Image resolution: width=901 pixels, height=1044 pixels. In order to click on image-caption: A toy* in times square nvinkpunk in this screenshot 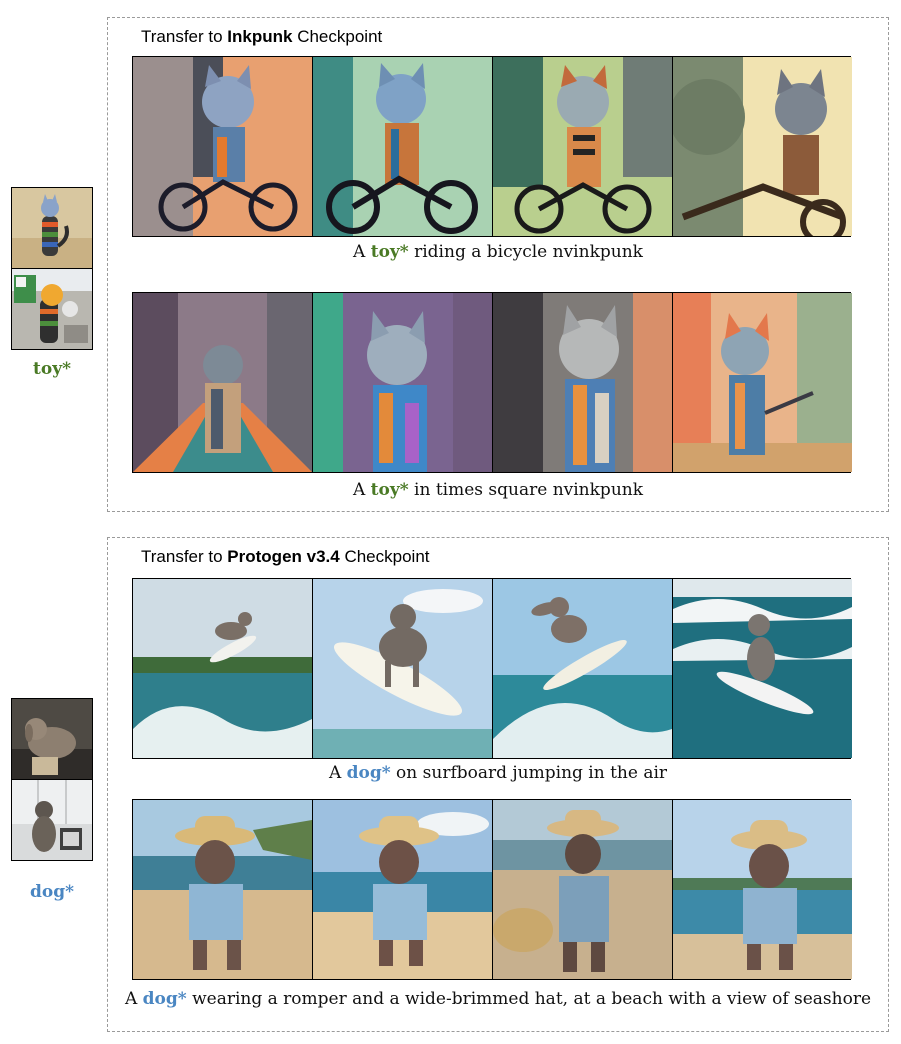, I will do `click(498, 490)`.